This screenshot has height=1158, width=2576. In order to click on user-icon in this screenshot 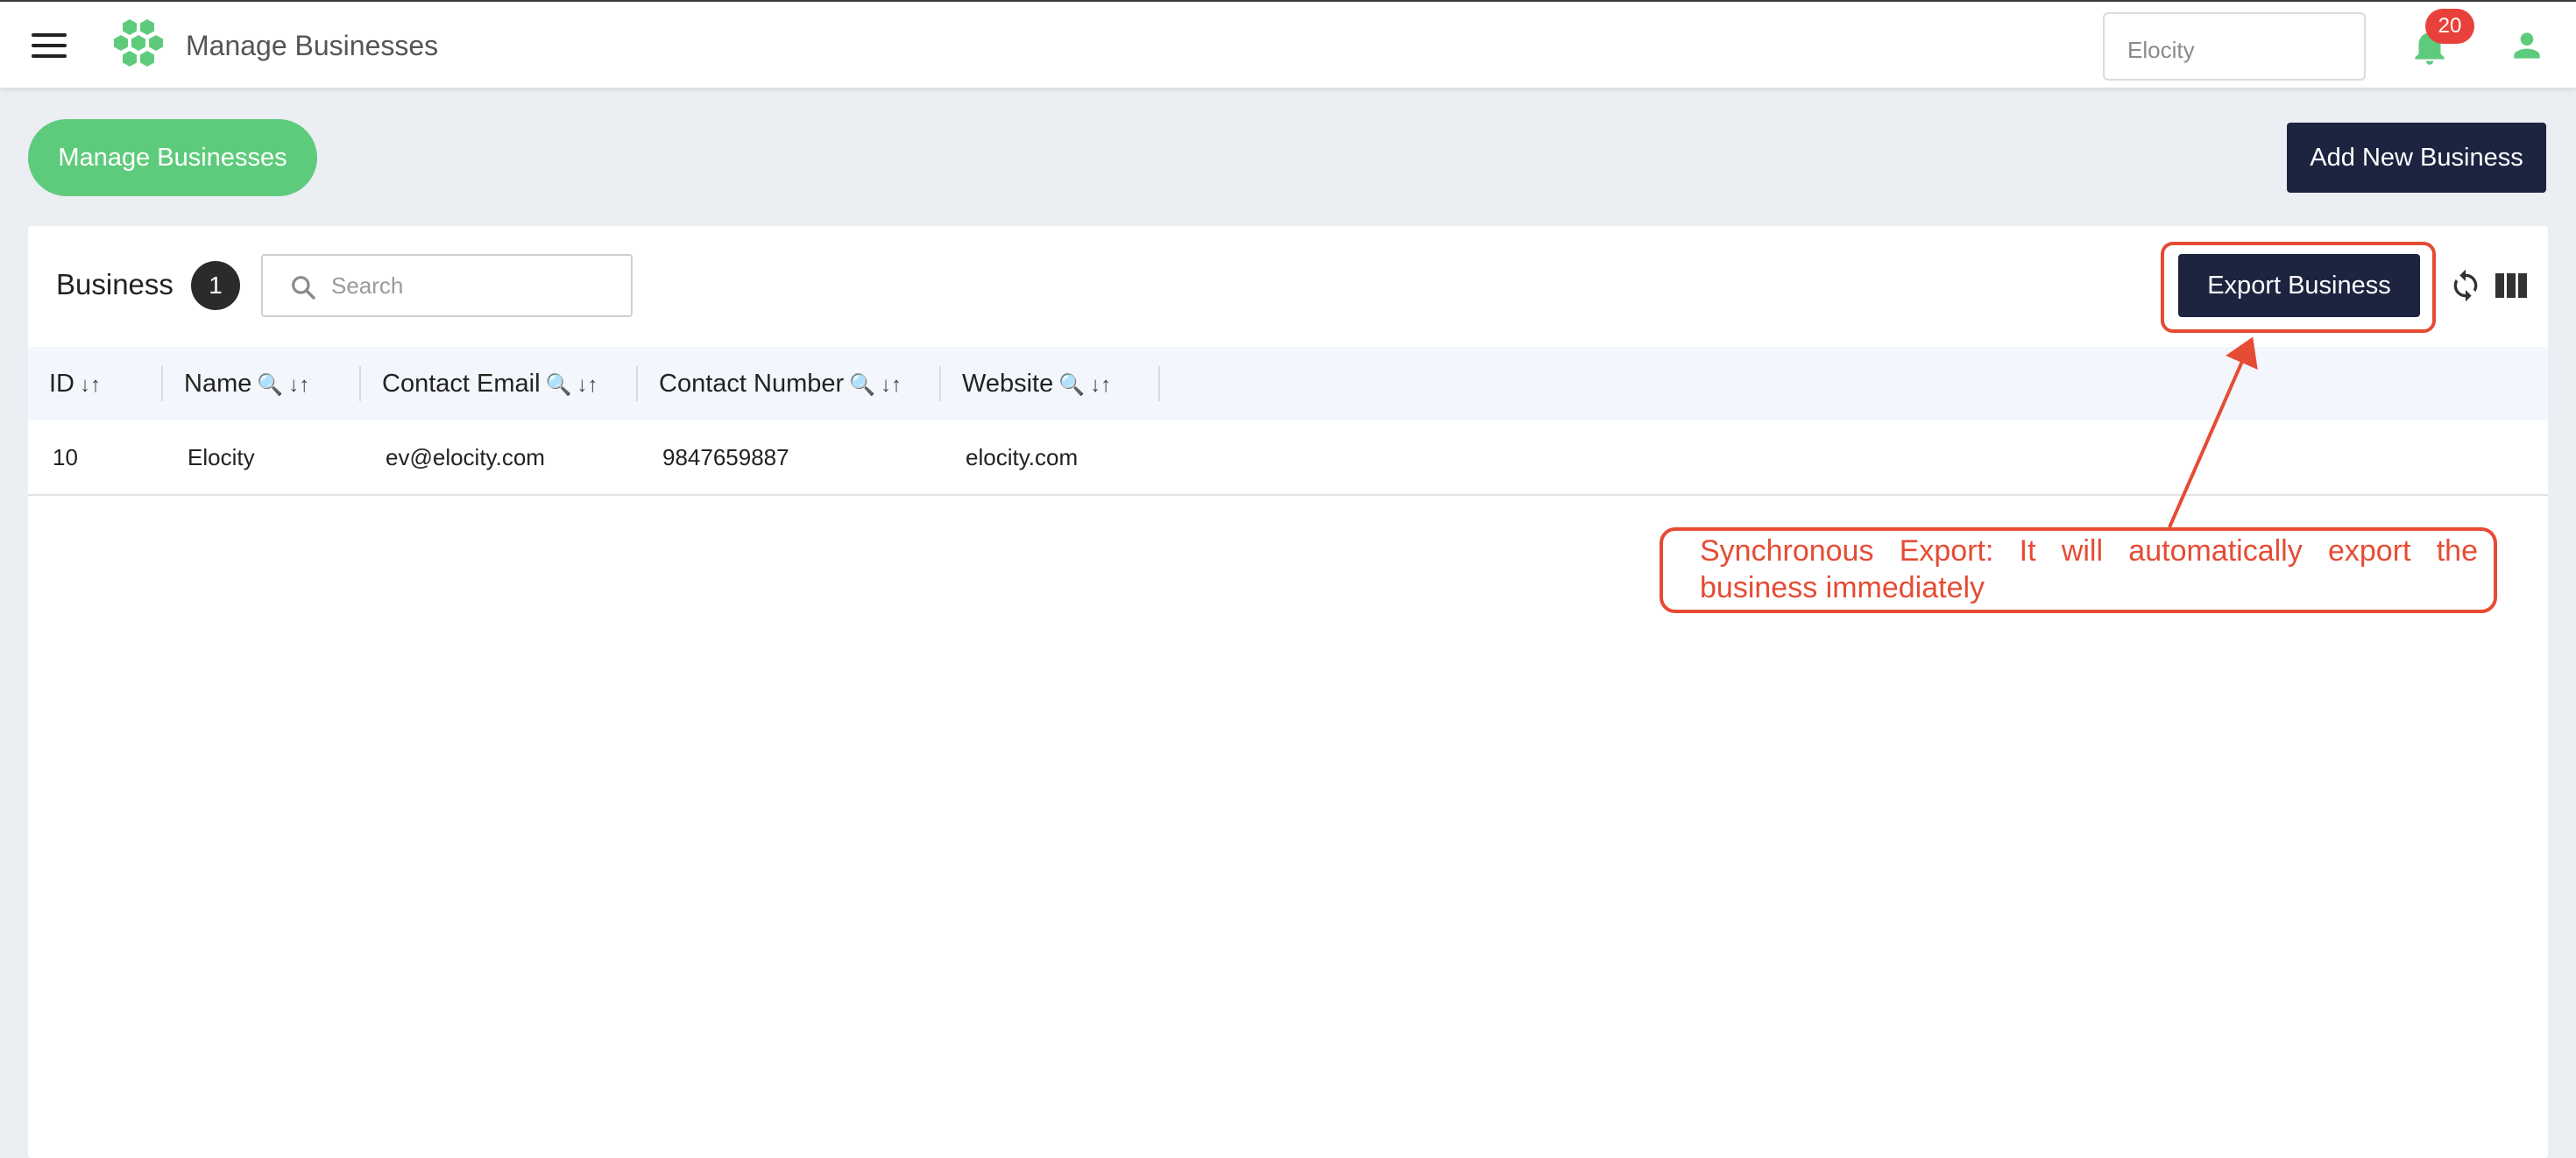, I will do `click(2527, 45)`.